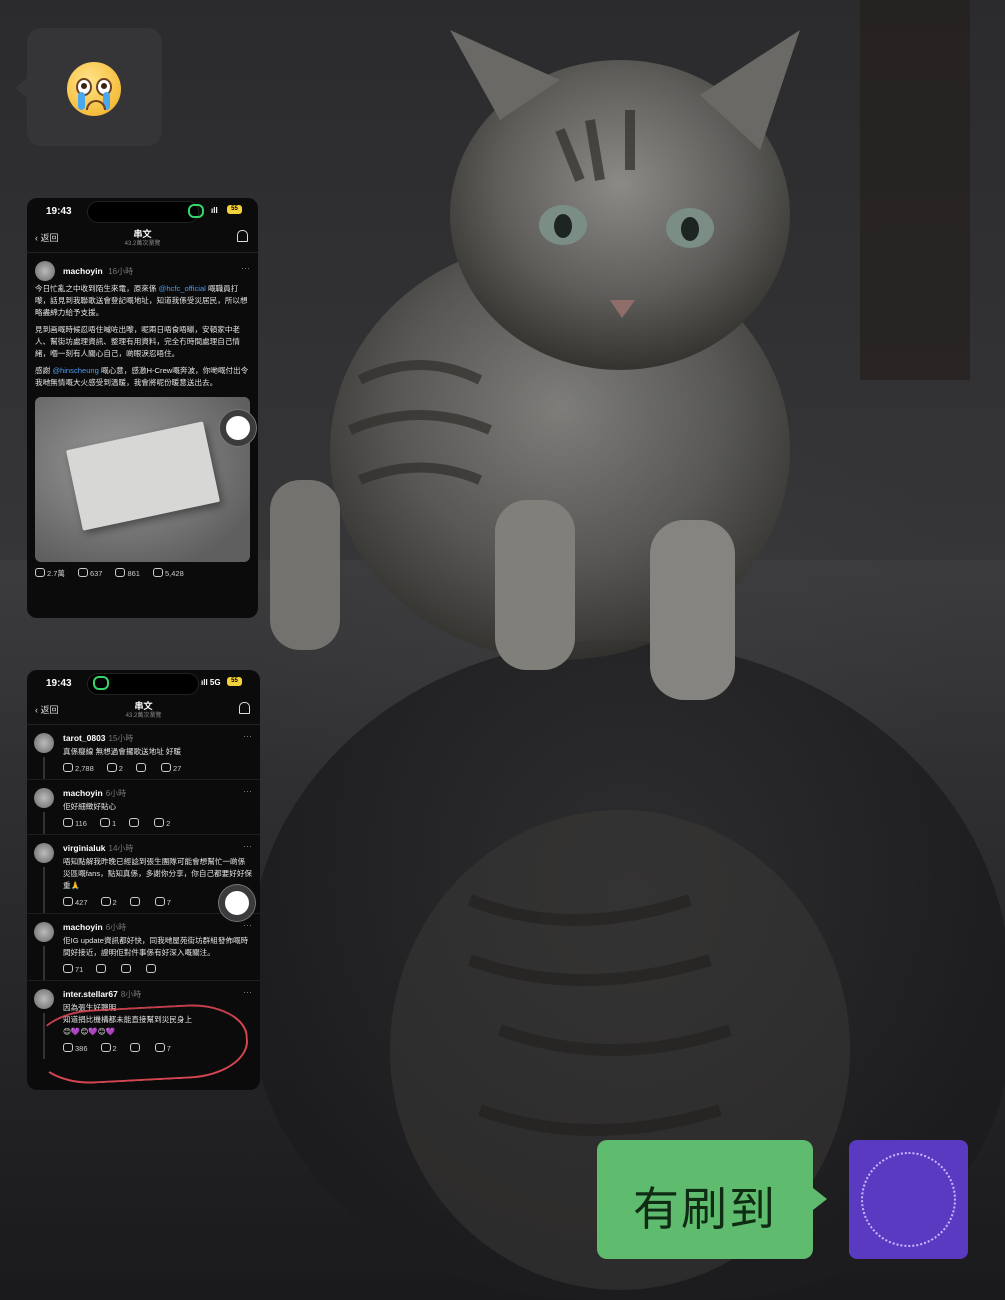 The width and height of the screenshot is (1005, 1300). Describe the element at coordinates (152, 969) in the screenshot. I see `share-button` at that location.